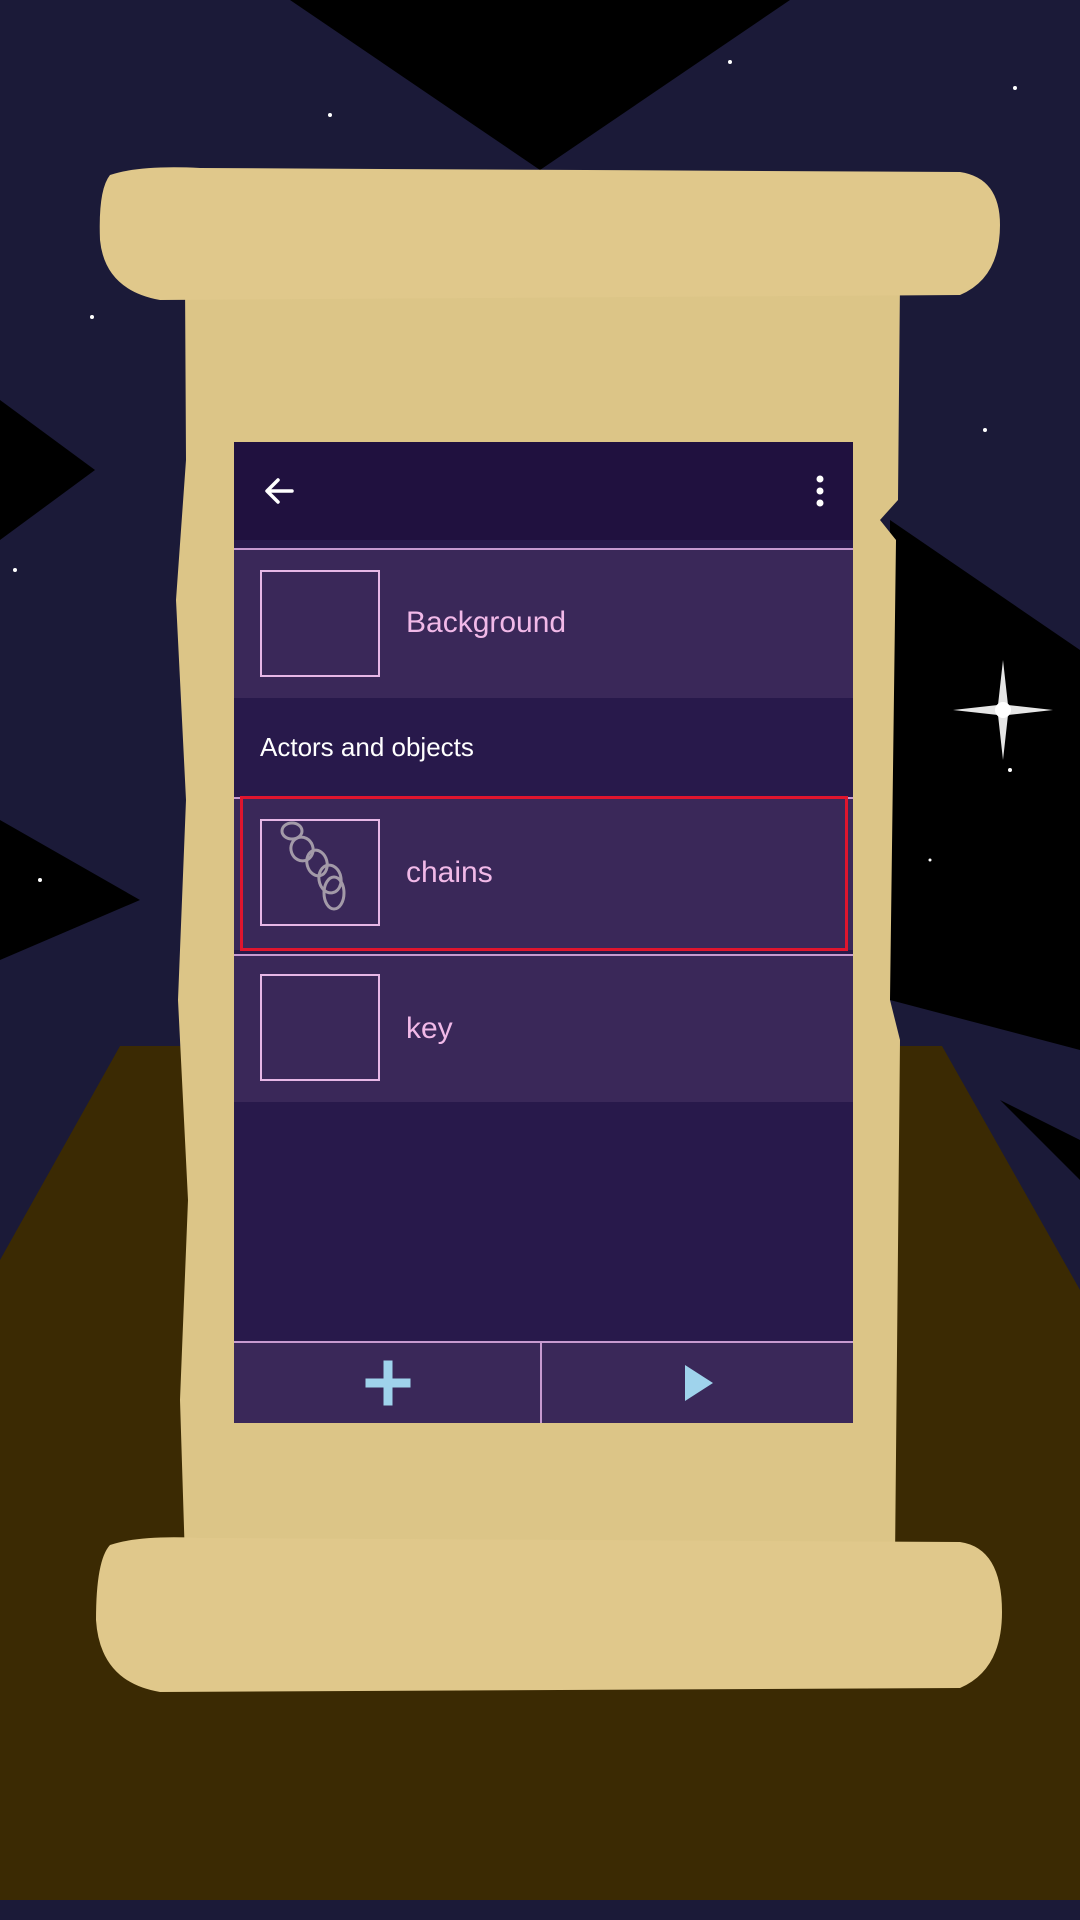 The height and width of the screenshot is (1920, 1080). I want to click on background-item: Background, so click(543, 623).